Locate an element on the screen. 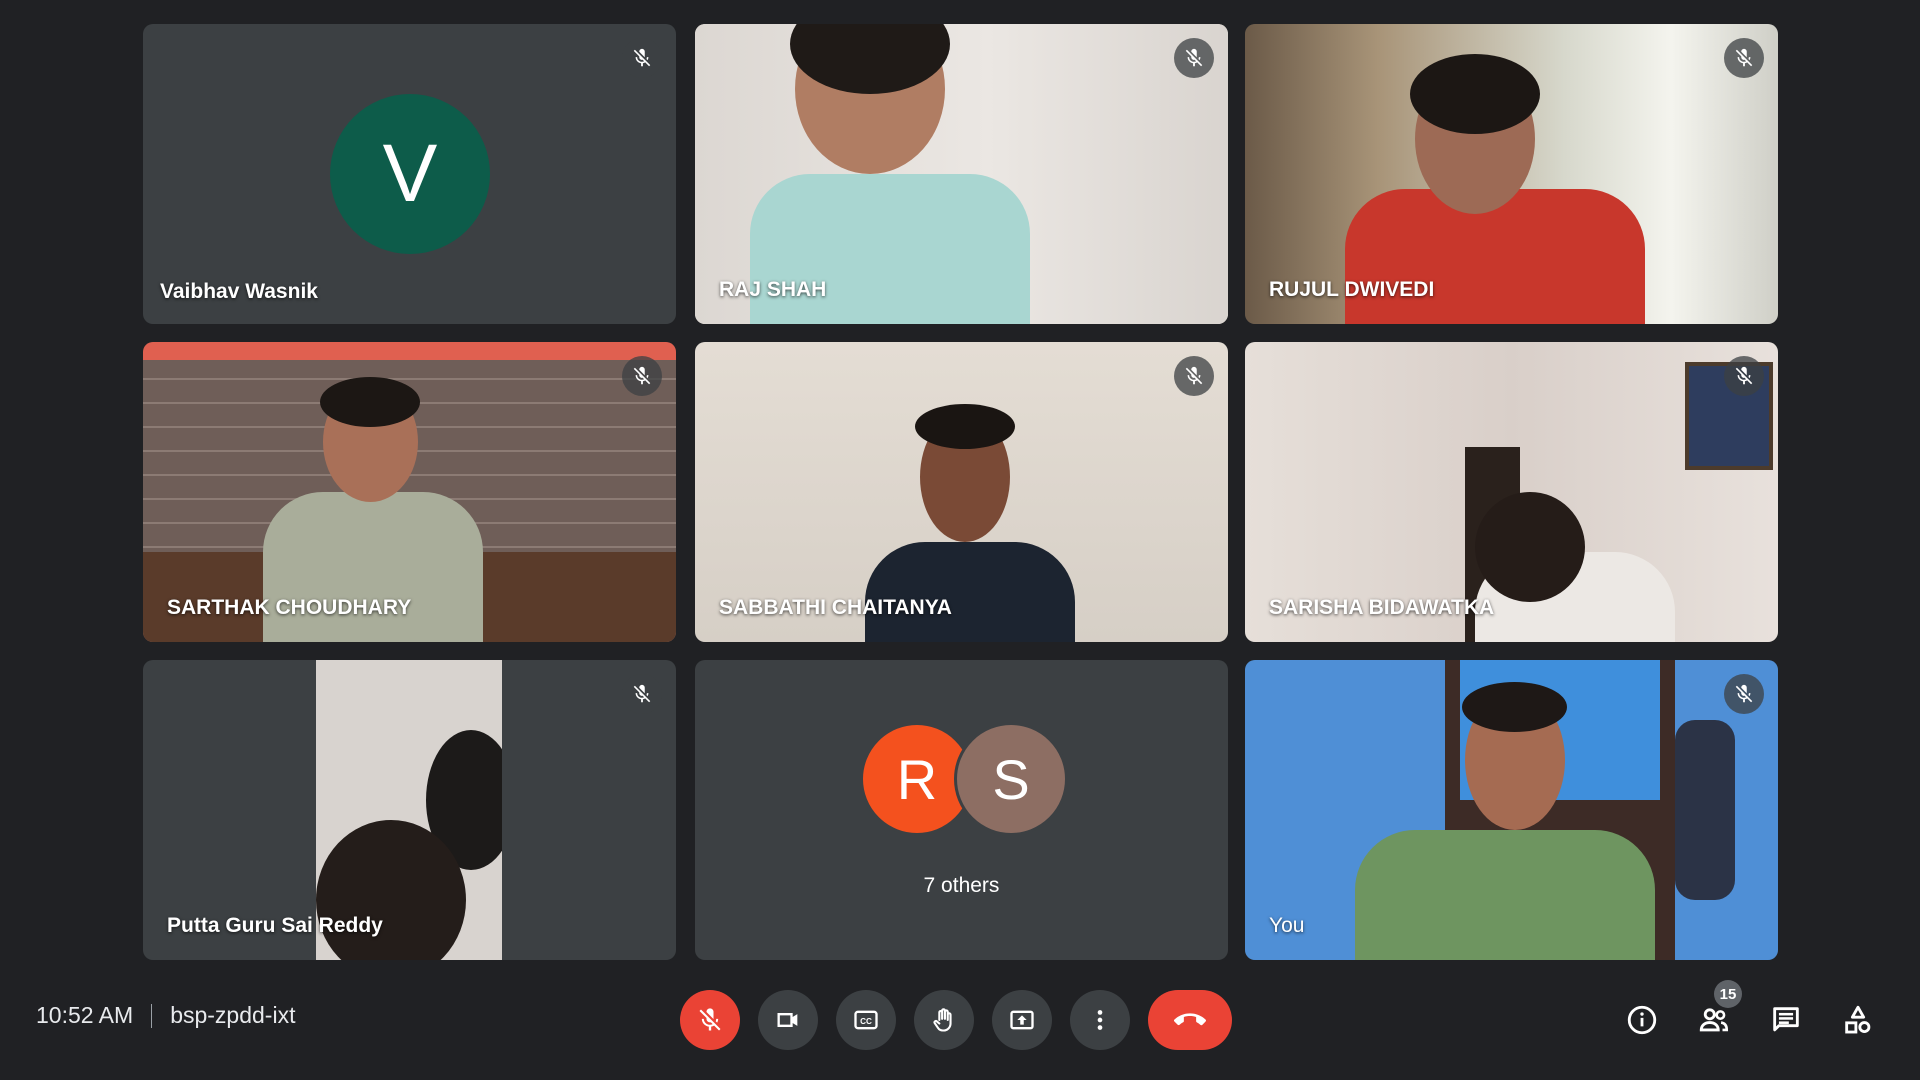 This screenshot has width=1920, height=1080. participant-tile-putta: Putta Guru Sai Reddy is located at coordinates (409, 810).